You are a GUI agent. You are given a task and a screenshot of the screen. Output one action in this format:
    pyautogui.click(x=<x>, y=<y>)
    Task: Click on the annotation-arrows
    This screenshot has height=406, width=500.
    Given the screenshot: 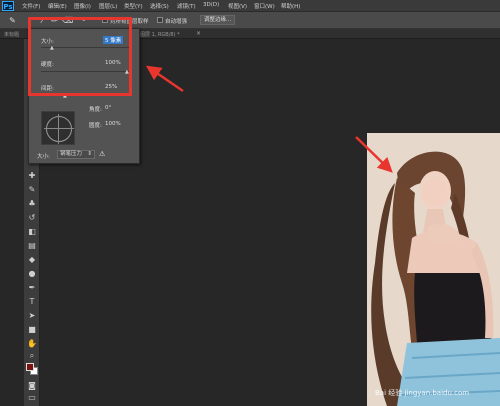 What is the action you would take?
    pyautogui.click(x=269, y=119)
    